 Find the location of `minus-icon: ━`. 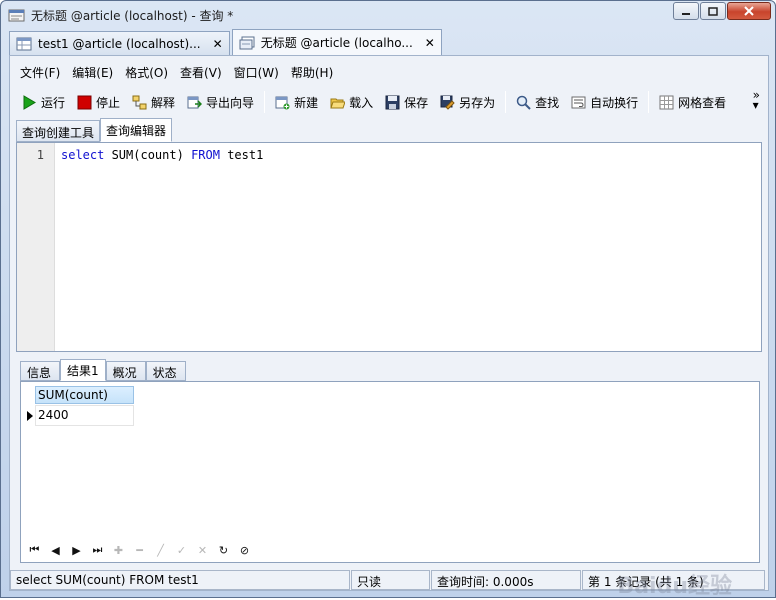

minus-icon: ━ is located at coordinates (139, 550).